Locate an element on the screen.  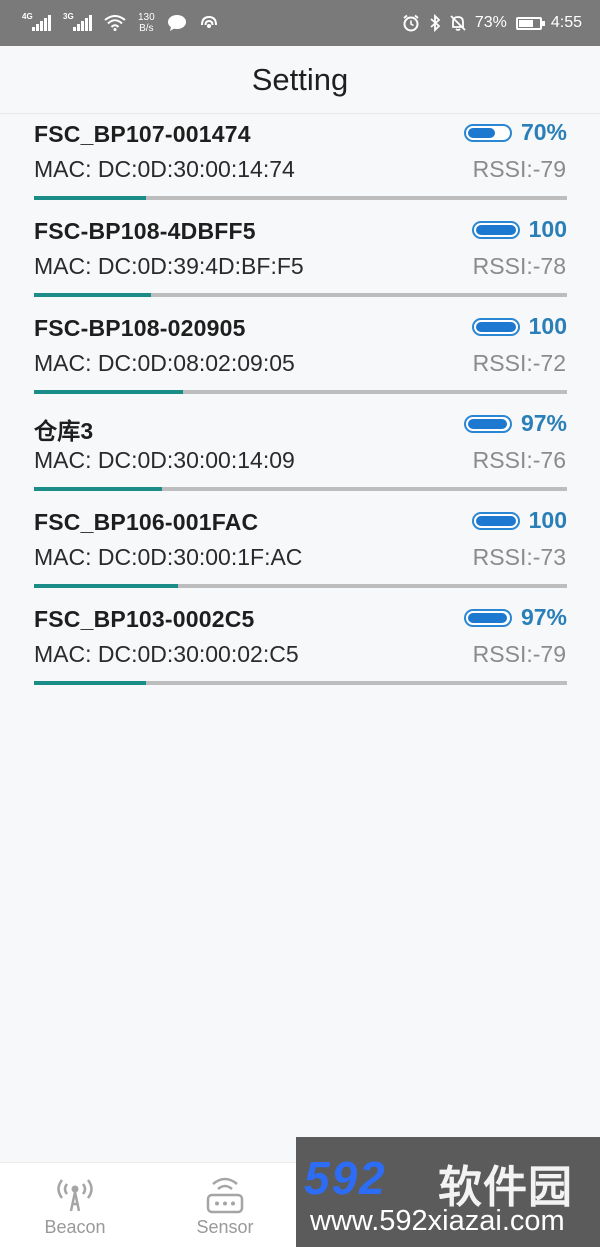
network-speed: 130 B/s is located at coordinates (146, 23).